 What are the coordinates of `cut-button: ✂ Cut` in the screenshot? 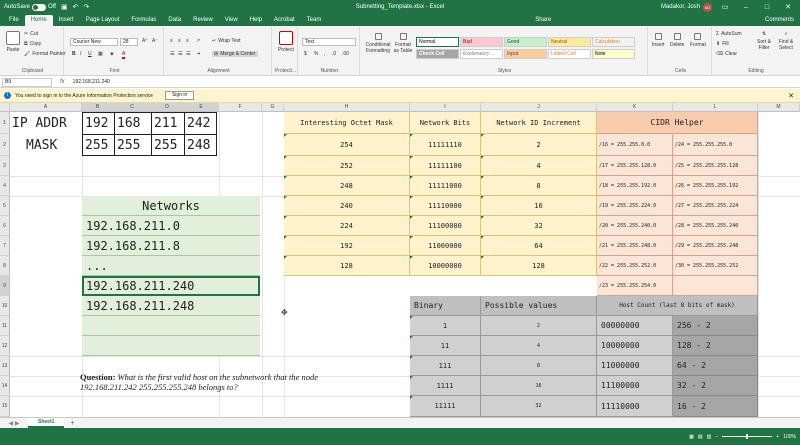 It's located at (31, 34).